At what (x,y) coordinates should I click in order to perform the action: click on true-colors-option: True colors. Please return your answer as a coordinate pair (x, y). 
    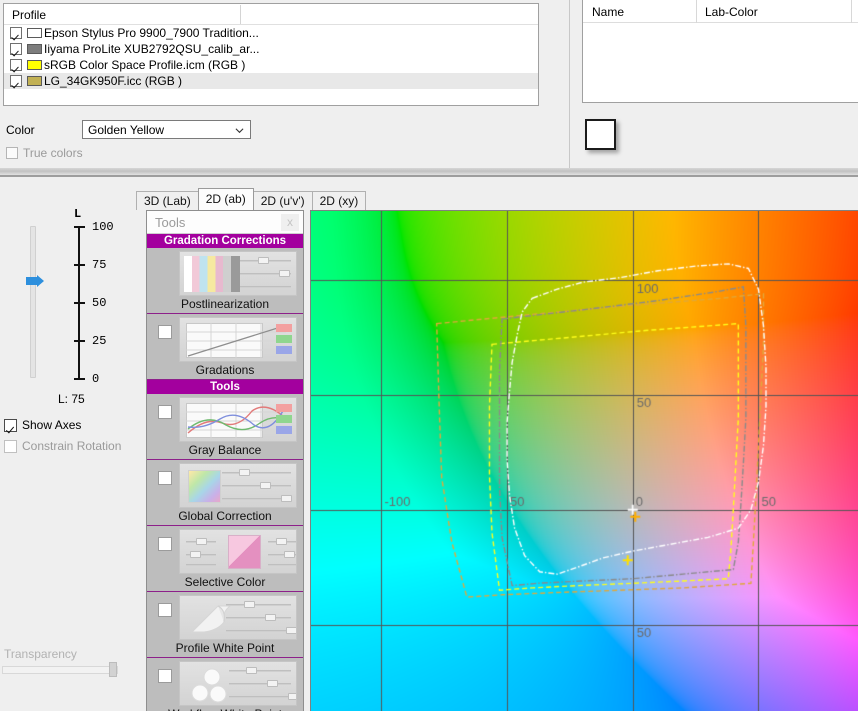
    Looking at the image, I should click on (44, 153).